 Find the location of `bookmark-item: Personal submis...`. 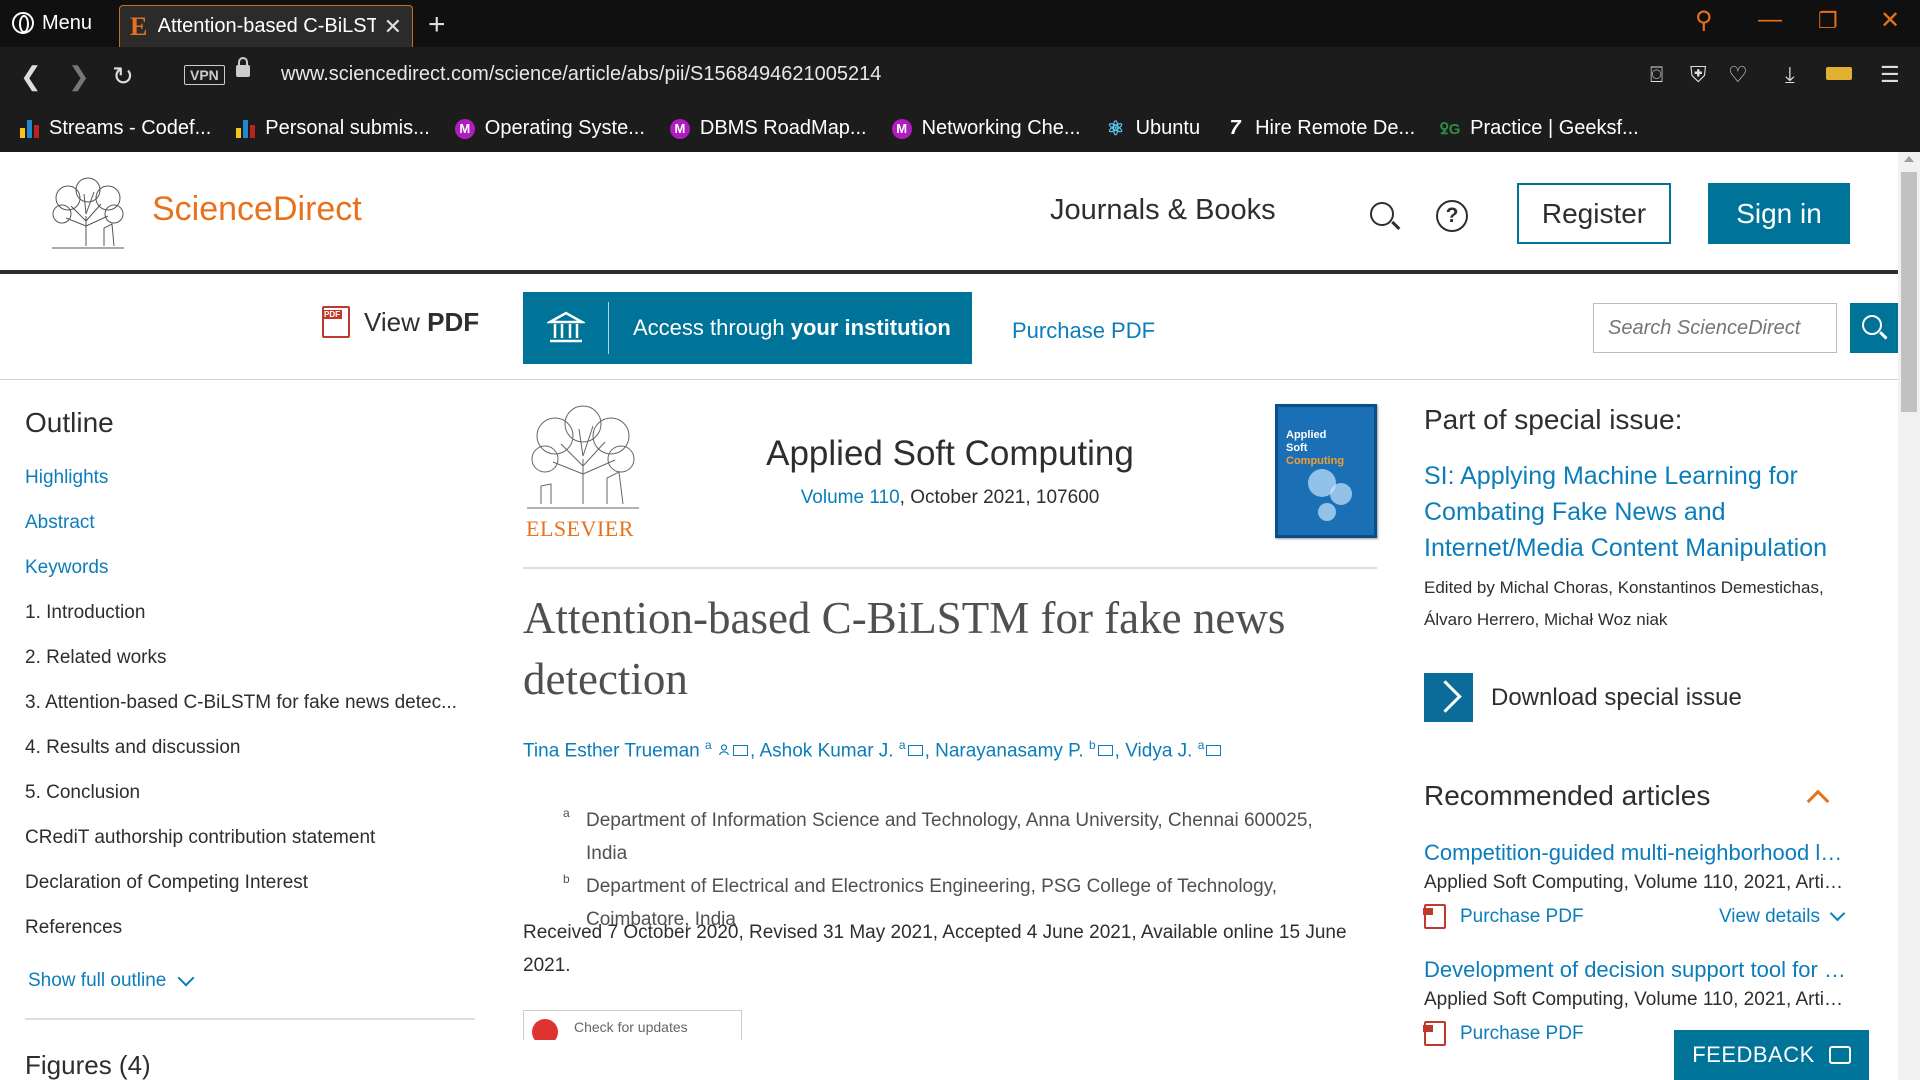

bookmark-item: Personal submis... is located at coordinates (333, 128).